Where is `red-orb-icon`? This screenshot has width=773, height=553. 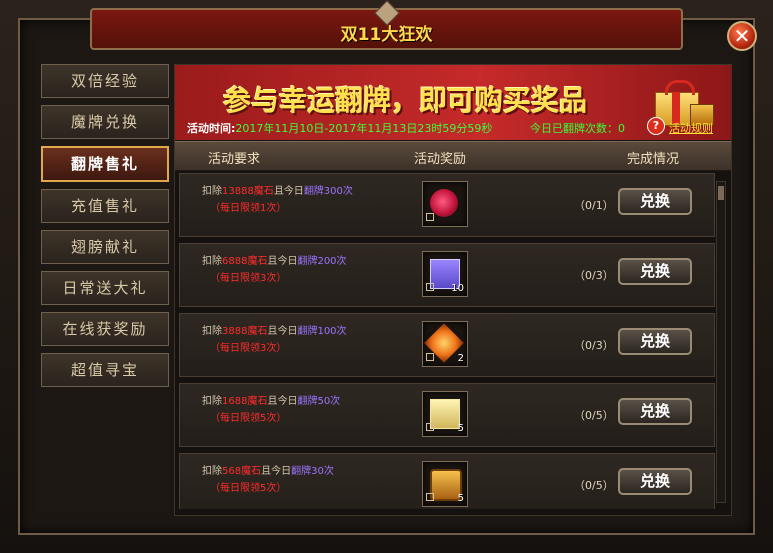 red-orb-icon is located at coordinates (445, 204).